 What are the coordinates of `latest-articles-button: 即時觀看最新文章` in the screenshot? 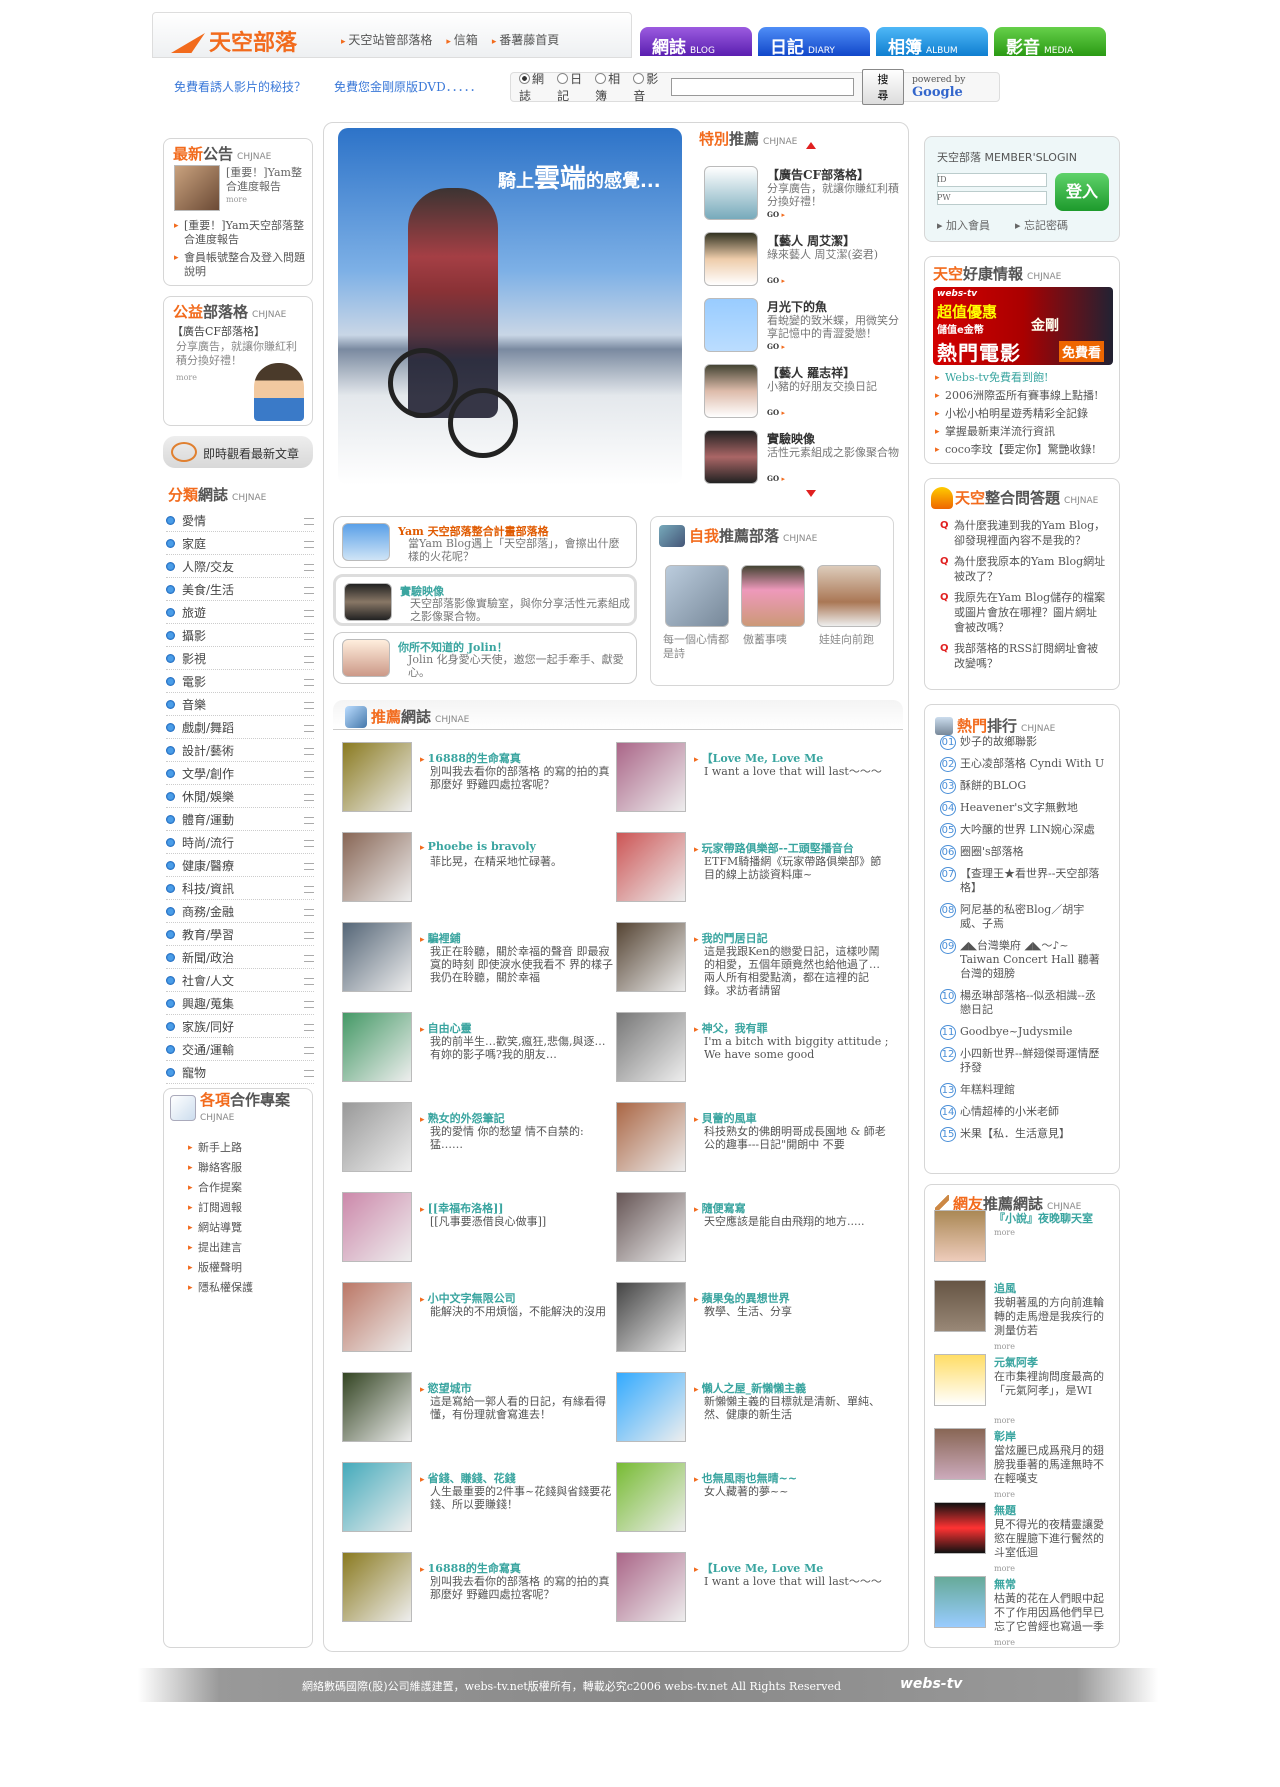 It's located at (238, 452).